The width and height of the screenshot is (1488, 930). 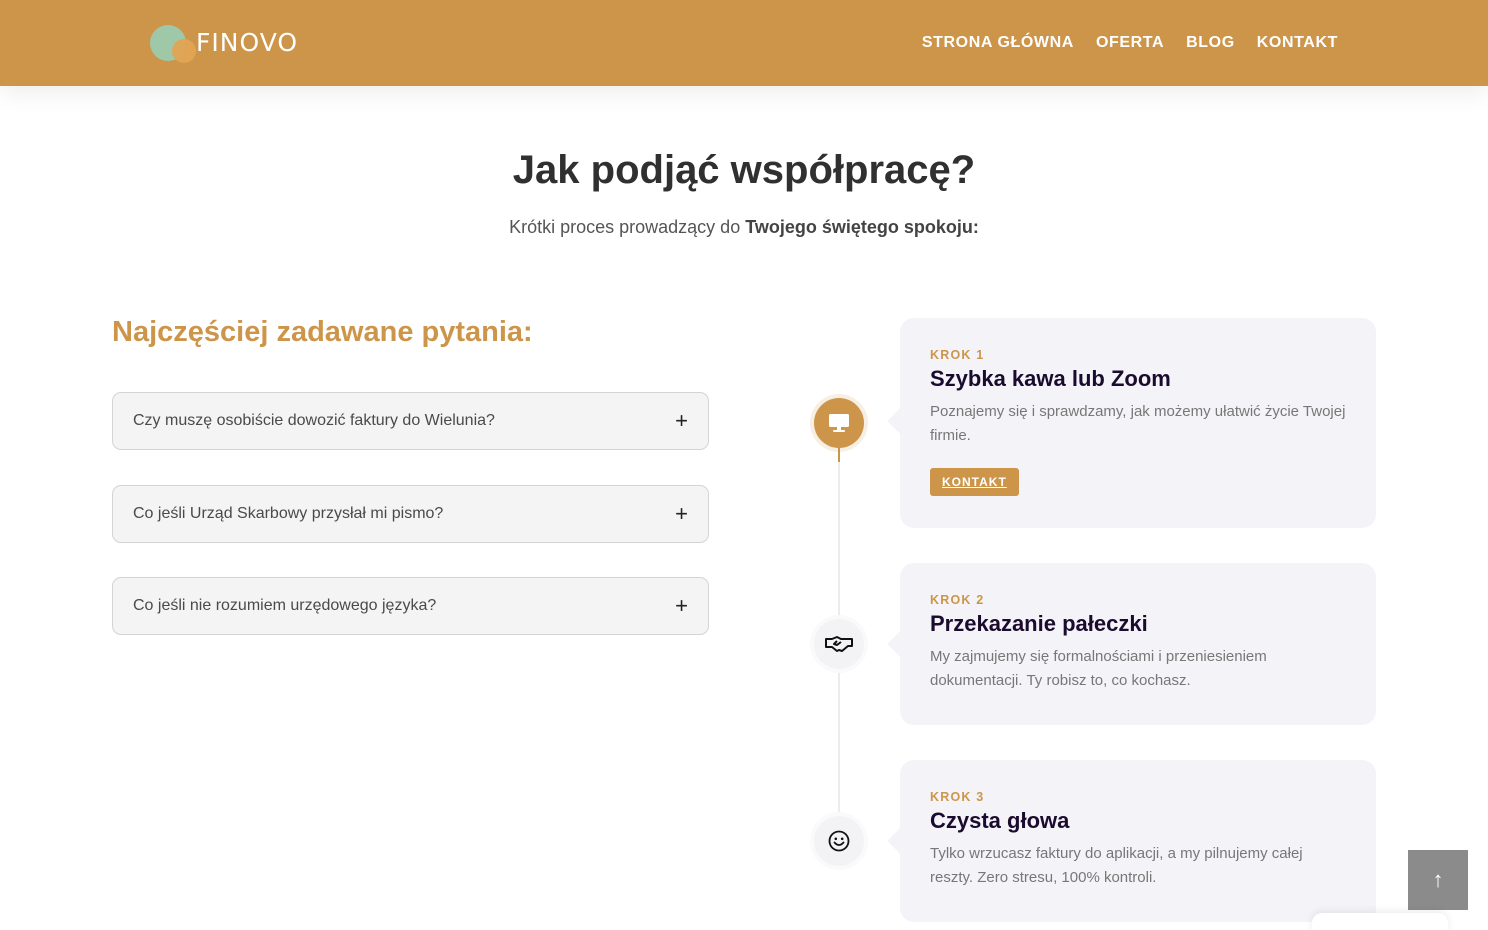 What do you see at coordinates (285, 605) in the screenshot?
I see `faq-question: Co jeśli nie rozumiem urzędowego języka?` at bounding box center [285, 605].